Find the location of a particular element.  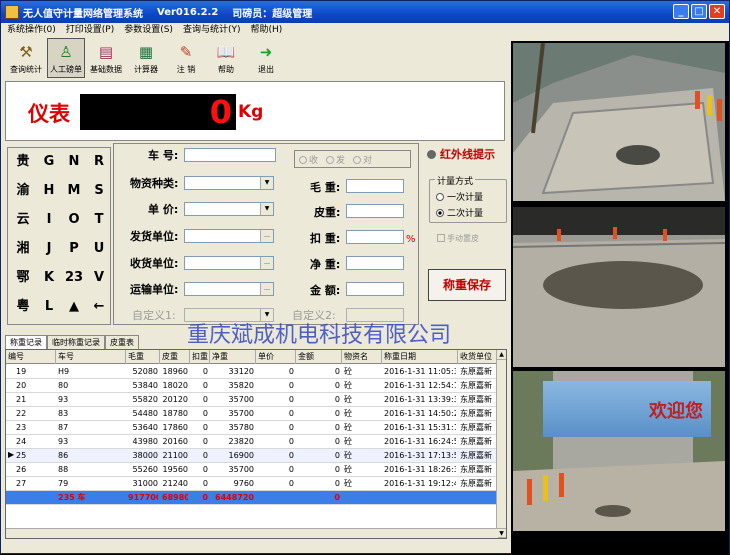

table-cell: 东原嘉新 is located at coordinates (476, 469).